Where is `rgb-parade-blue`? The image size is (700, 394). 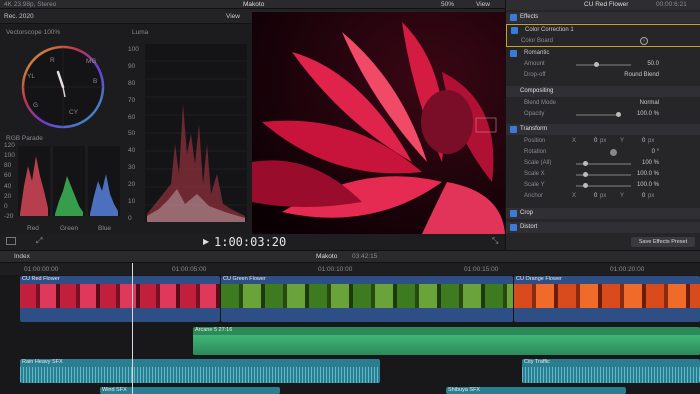 rgb-parade-blue is located at coordinates (104, 181).